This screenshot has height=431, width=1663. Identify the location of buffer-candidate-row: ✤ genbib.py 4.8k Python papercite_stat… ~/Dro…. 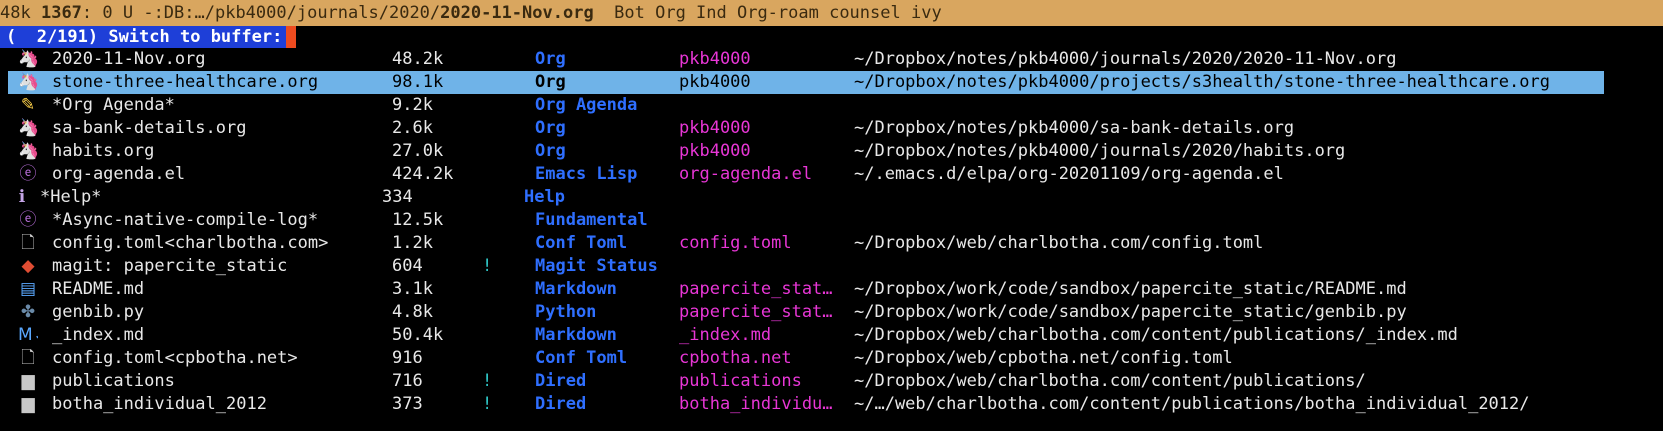
(831, 312).